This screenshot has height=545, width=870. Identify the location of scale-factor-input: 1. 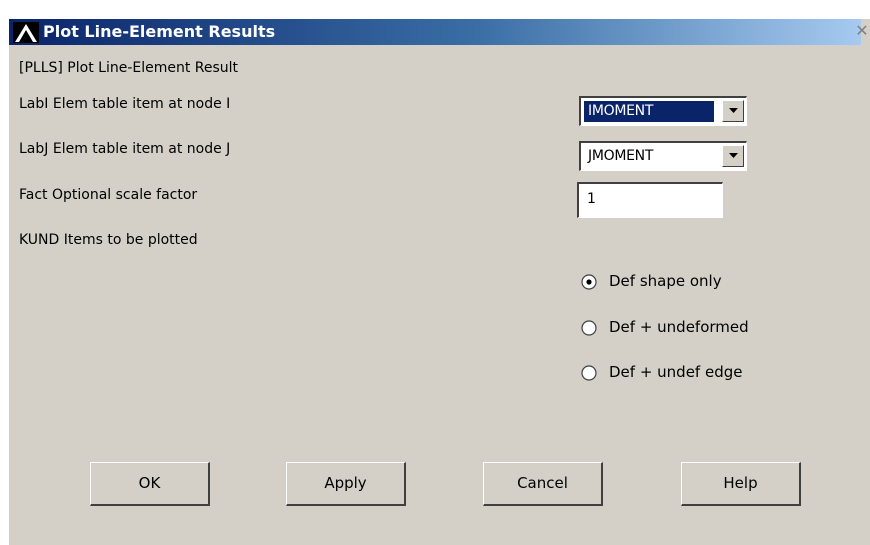
(650, 200).